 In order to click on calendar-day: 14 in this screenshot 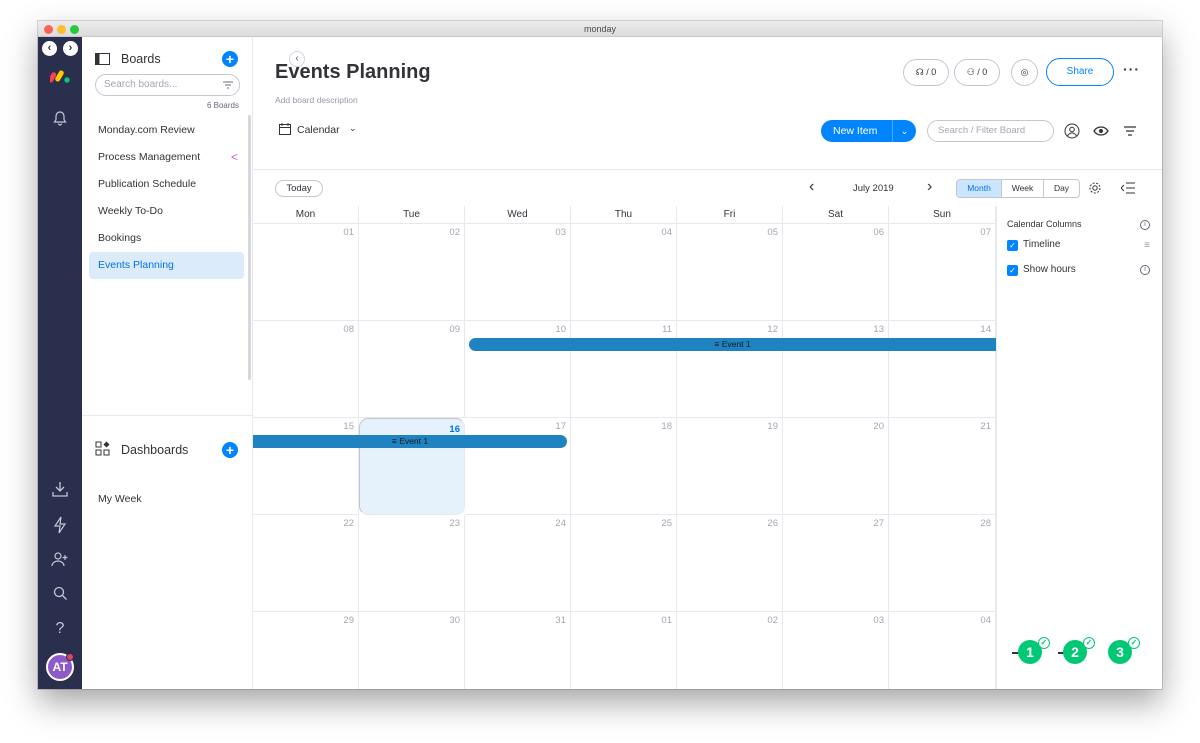, I will do `click(942, 369)`.